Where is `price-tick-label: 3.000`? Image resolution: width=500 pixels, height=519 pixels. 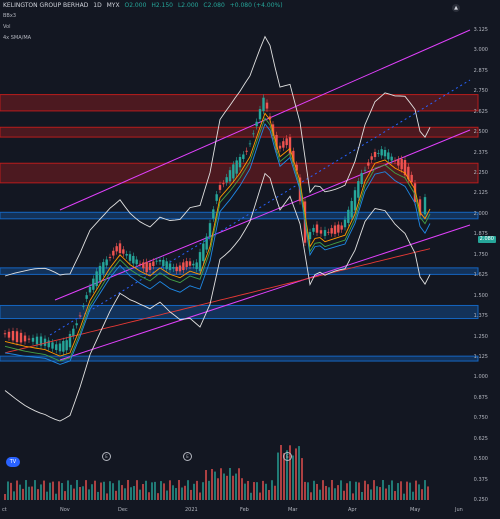
price-tick-label: 3.000 is located at coordinates (480, 50).